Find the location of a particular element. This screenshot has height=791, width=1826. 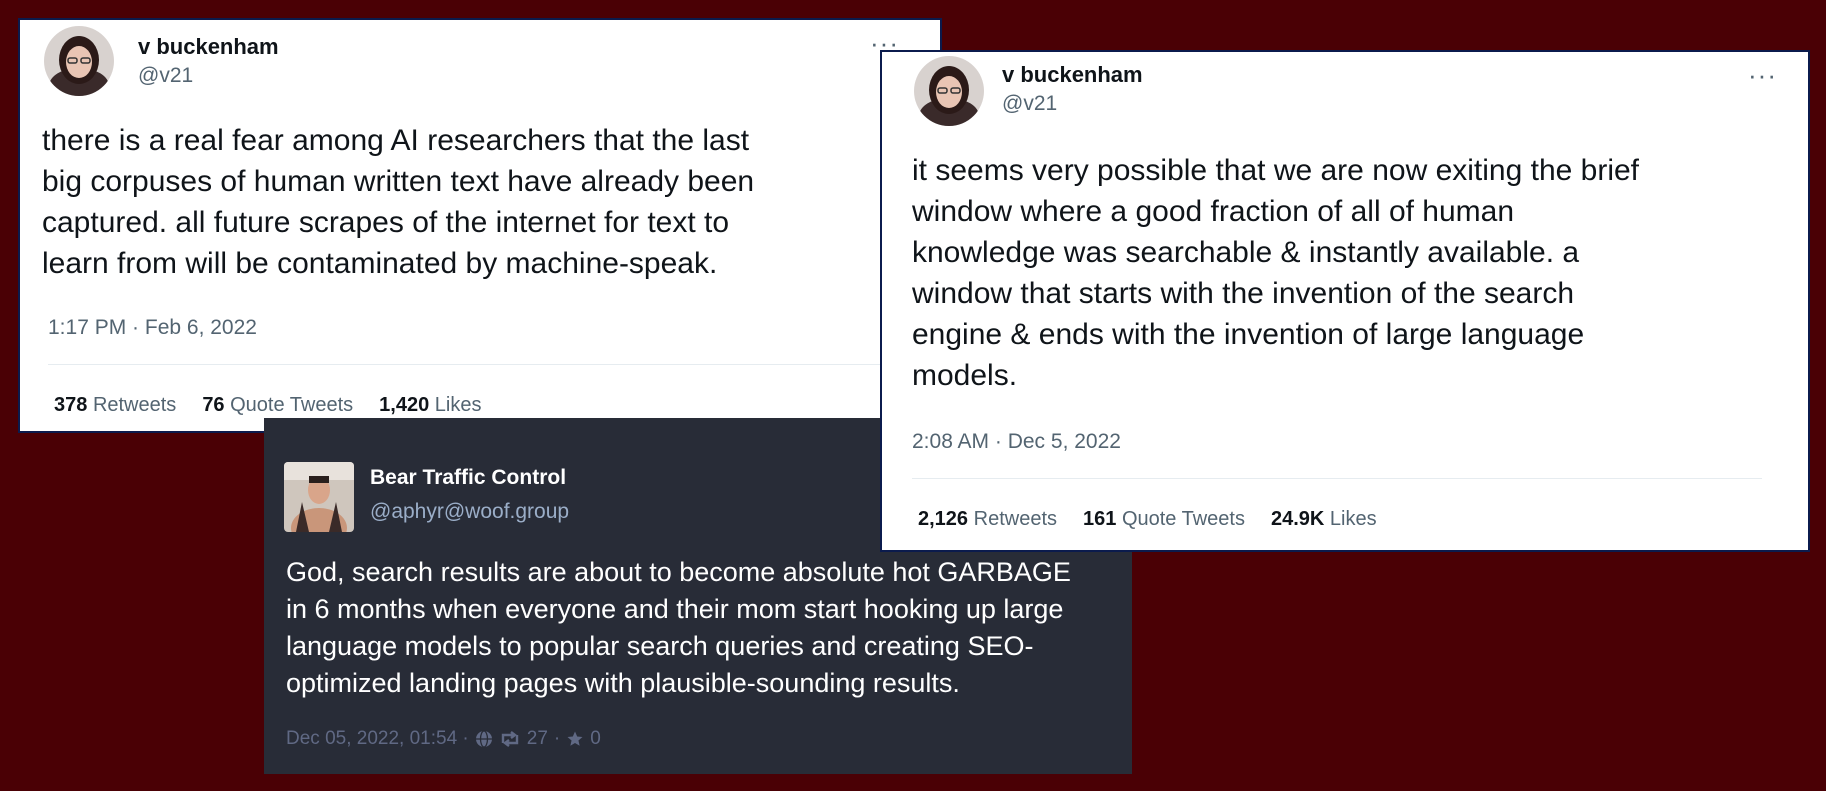

likes-stat: 1,420 Likes is located at coordinates (430, 405).